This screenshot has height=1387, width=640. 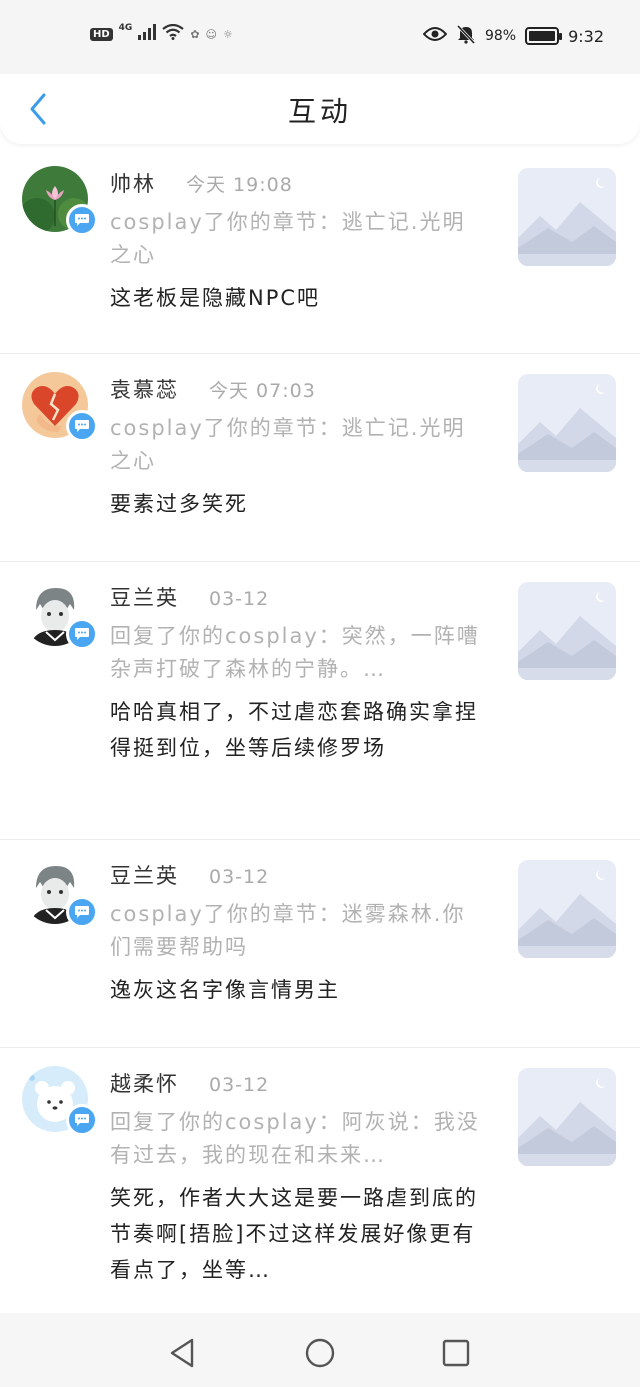 What do you see at coordinates (133, 183) in the screenshot?
I see `username: 帅林` at bounding box center [133, 183].